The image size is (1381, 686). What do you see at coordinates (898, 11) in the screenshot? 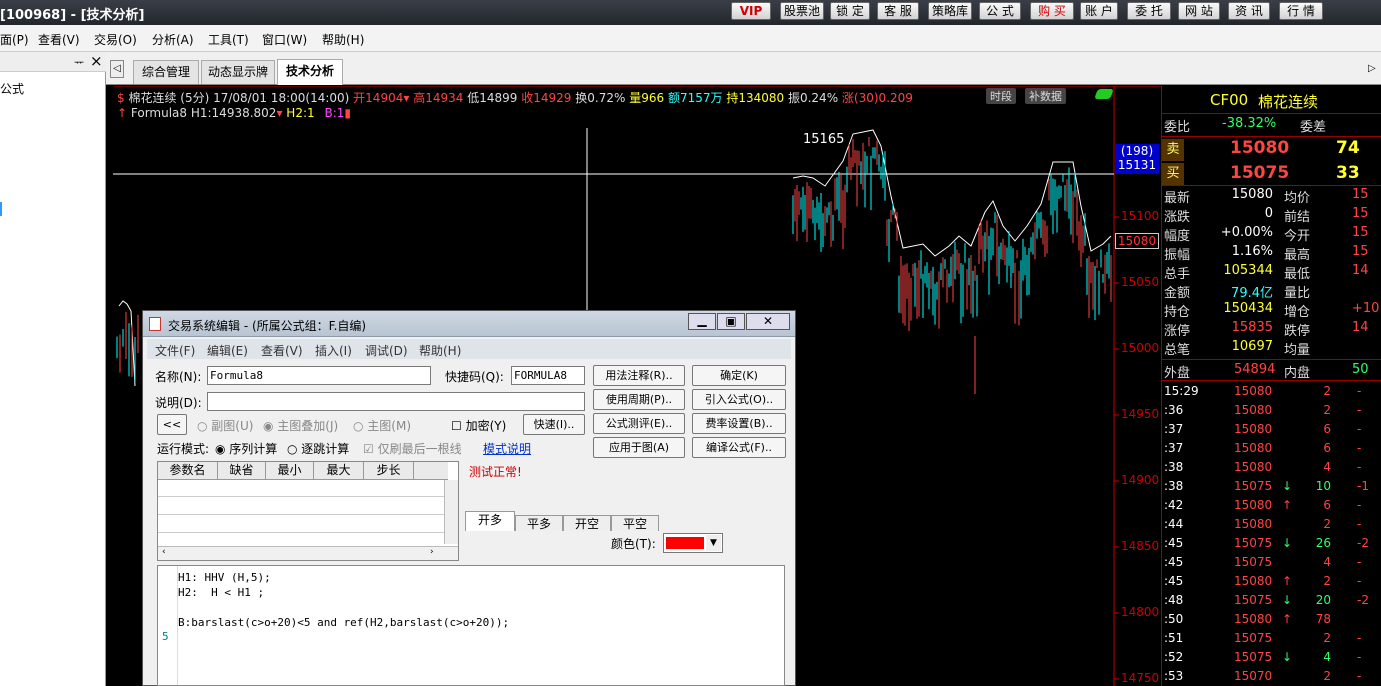
I see `top-button-3: 客 服` at bounding box center [898, 11].